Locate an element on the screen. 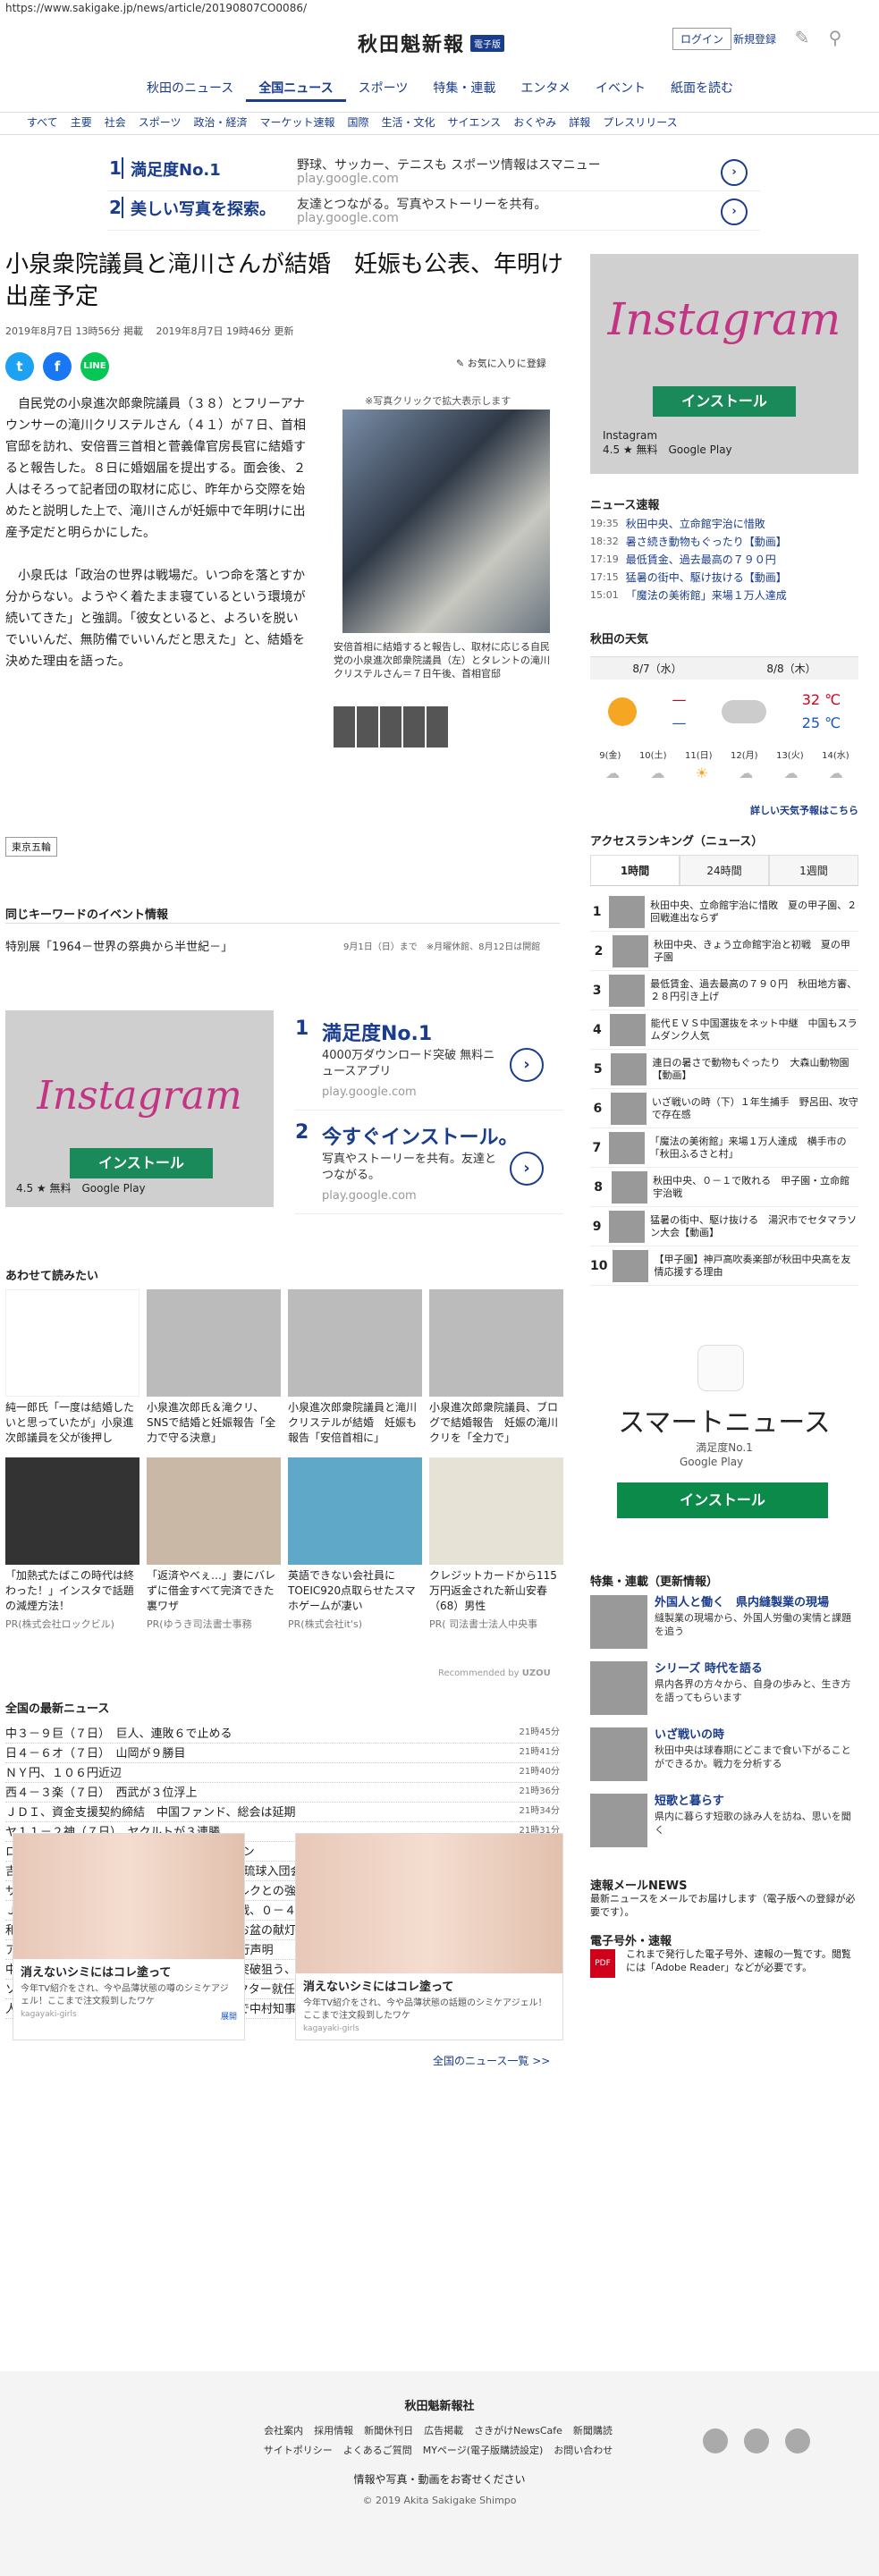  ranking-item: 3 最低賃金、過去最高の７９０円 秋田地方審、２８円引き上げ is located at coordinates (724, 990).